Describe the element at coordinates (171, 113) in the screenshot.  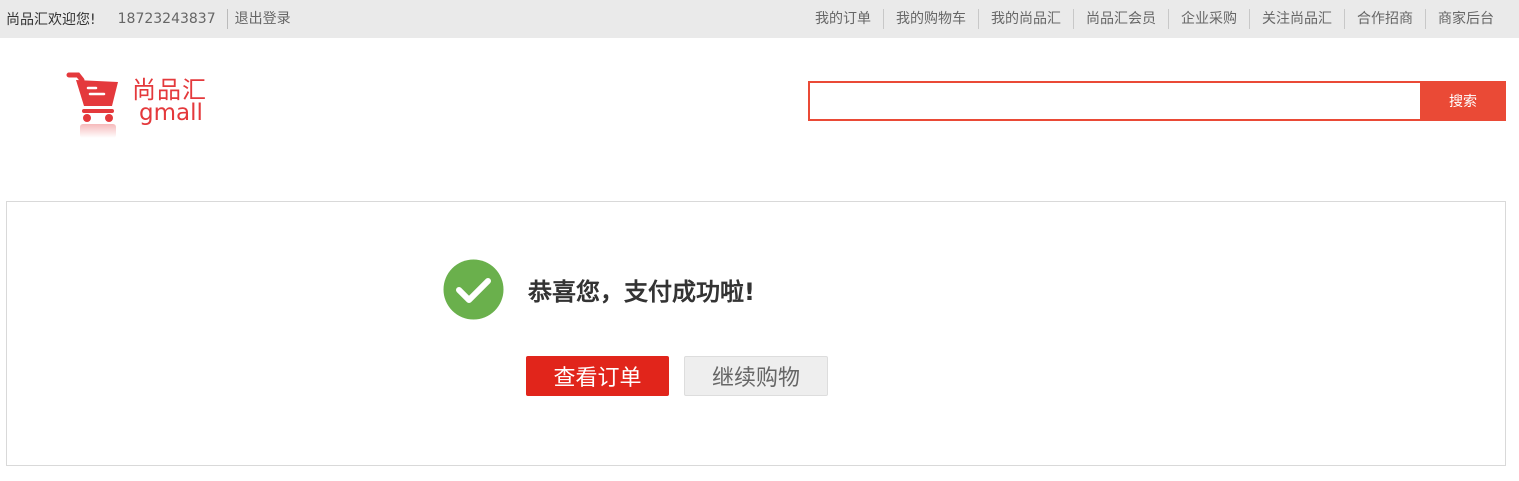
I see `brand-name-en: gmall` at that location.